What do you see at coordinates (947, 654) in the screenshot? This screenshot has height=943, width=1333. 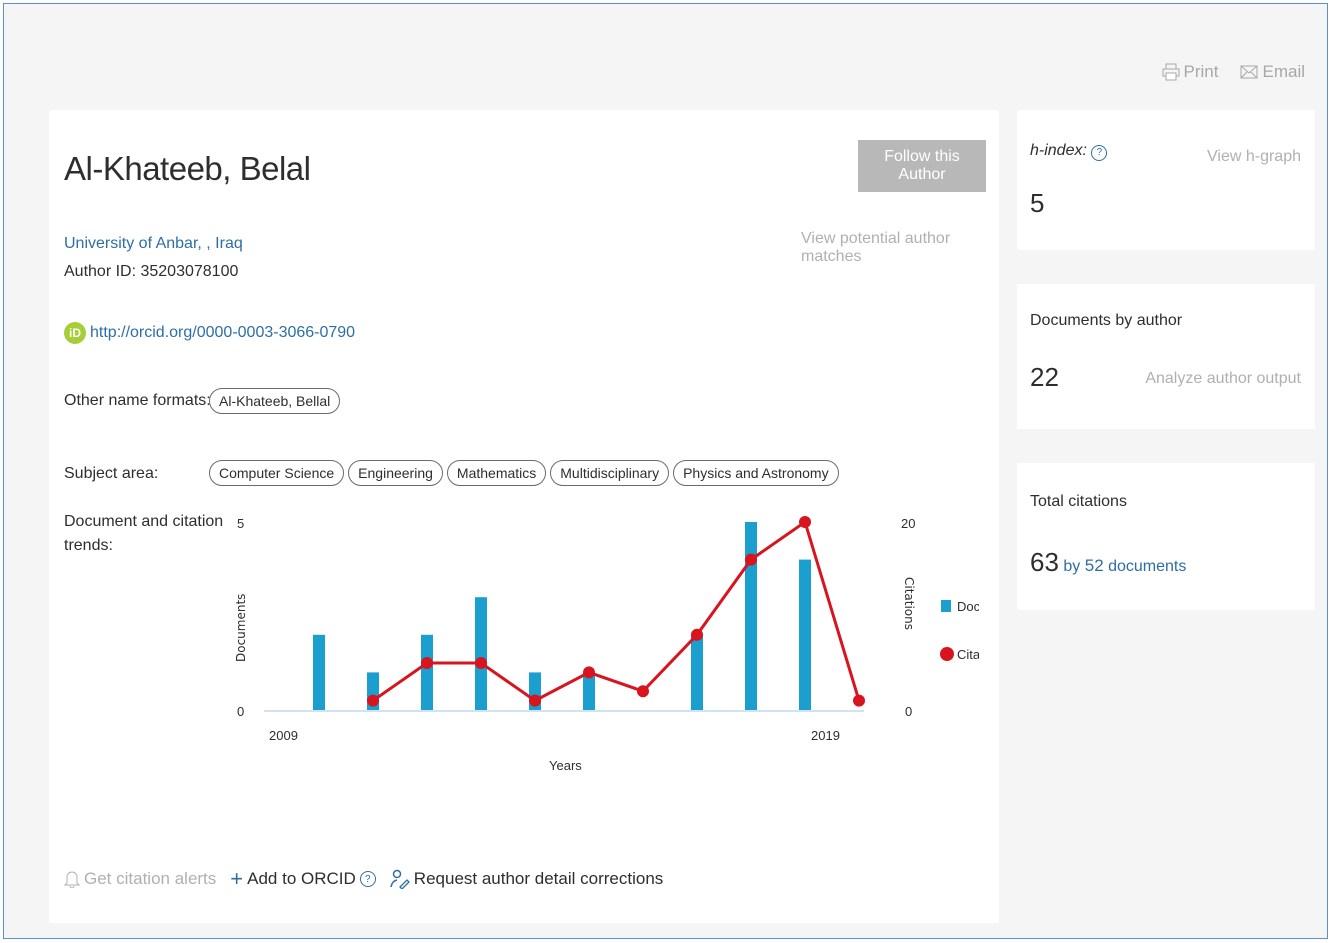 I see `legend-citations-swatch` at bounding box center [947, 654].